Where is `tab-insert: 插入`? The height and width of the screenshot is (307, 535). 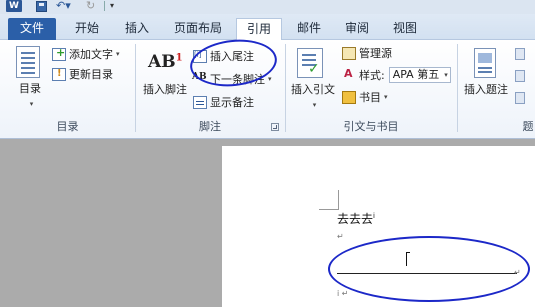
tab-insert: 插入 is located at coordinates (137, 29).